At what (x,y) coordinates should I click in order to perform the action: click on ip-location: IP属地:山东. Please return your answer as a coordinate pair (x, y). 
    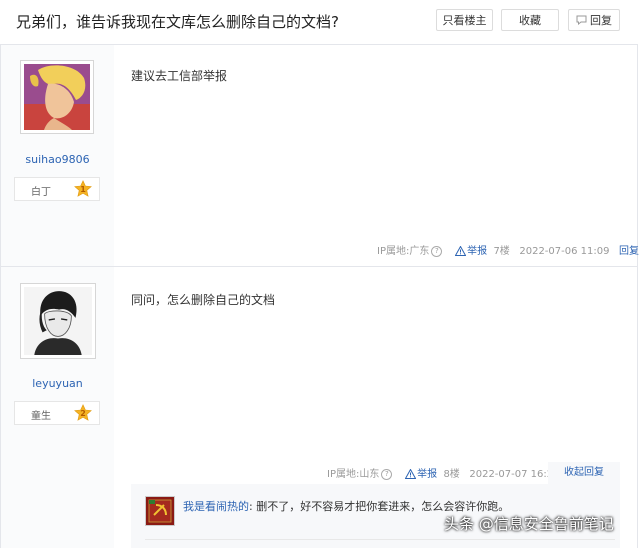
    Looking at the image, I should click on (353, 474).